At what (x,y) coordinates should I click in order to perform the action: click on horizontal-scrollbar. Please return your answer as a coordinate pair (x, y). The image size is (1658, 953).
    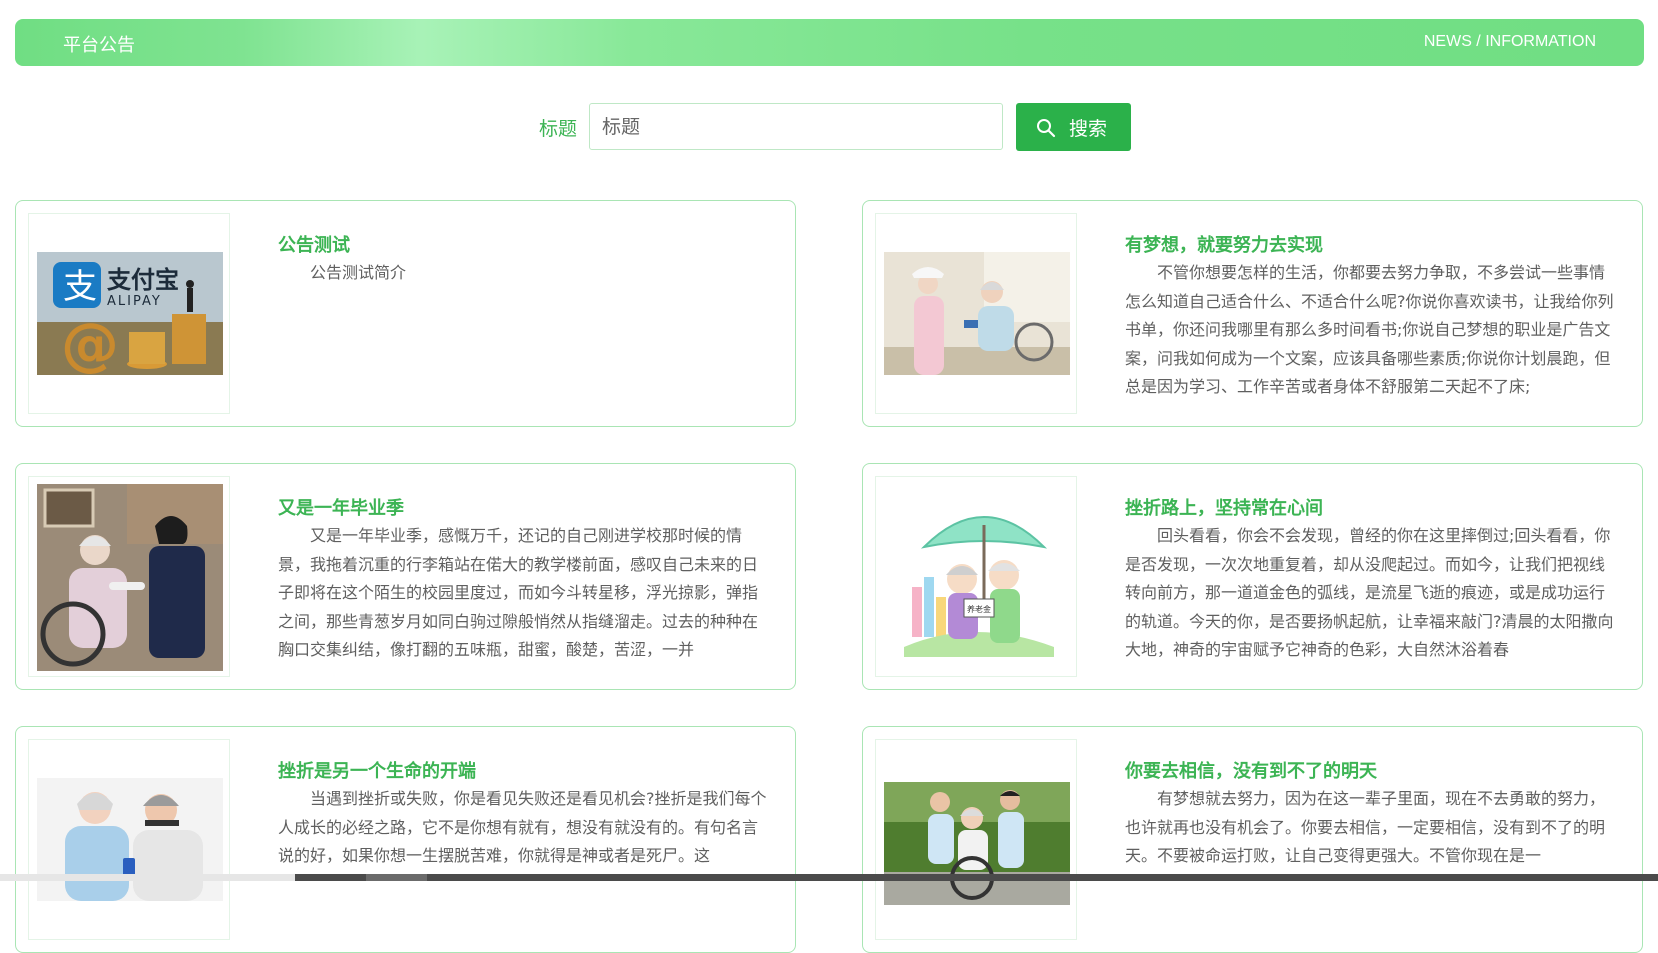
    Looking at the image, I should click on (829, 877).